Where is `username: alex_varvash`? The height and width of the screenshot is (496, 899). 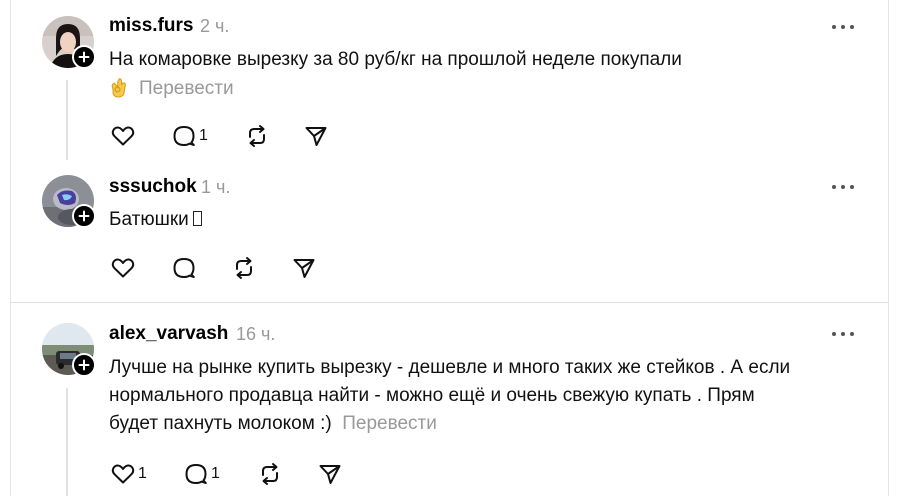
username: alex_varvash is located at coordinates (168, 334).